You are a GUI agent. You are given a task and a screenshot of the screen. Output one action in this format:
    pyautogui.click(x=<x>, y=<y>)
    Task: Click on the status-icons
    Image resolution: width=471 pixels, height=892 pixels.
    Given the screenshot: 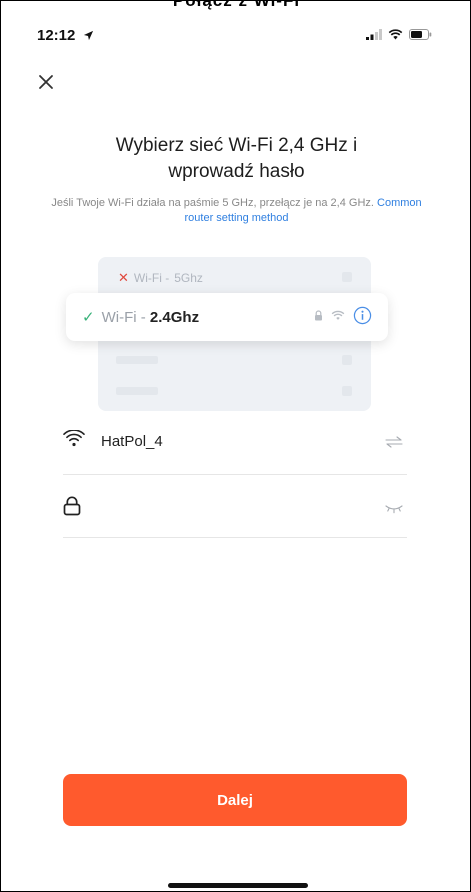 What is the action you would take?
    pyautogui.click(x=399, y=34)
    